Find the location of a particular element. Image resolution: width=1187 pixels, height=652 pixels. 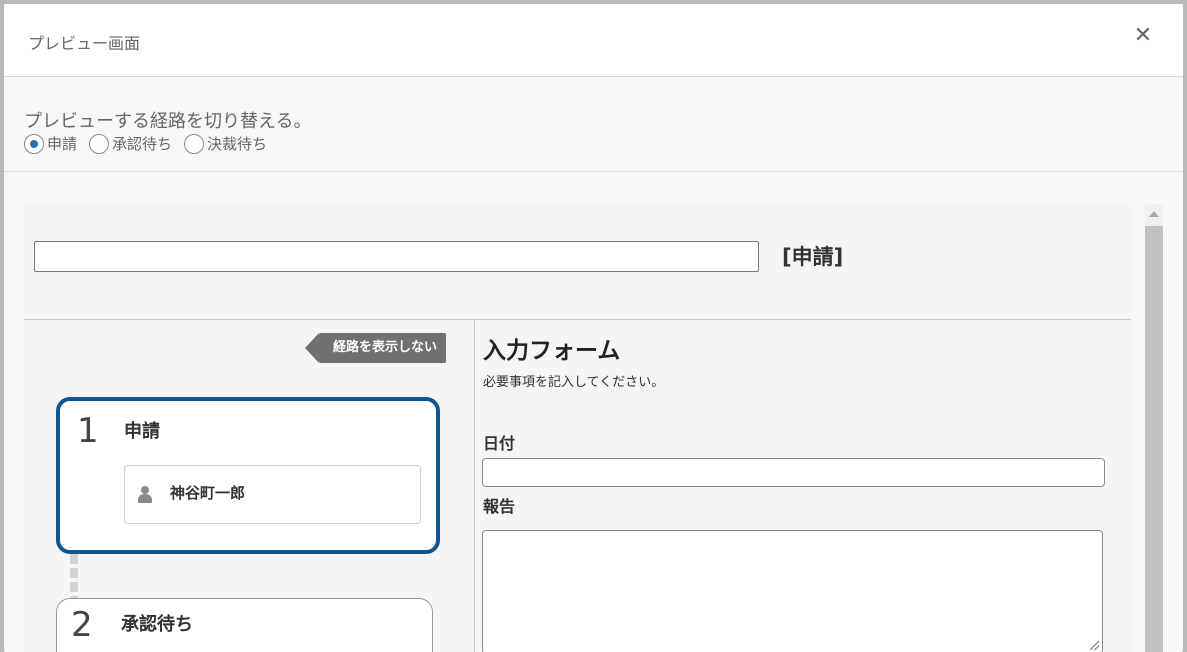

step-name: 承認待ち is located at coordinates (157, 624).